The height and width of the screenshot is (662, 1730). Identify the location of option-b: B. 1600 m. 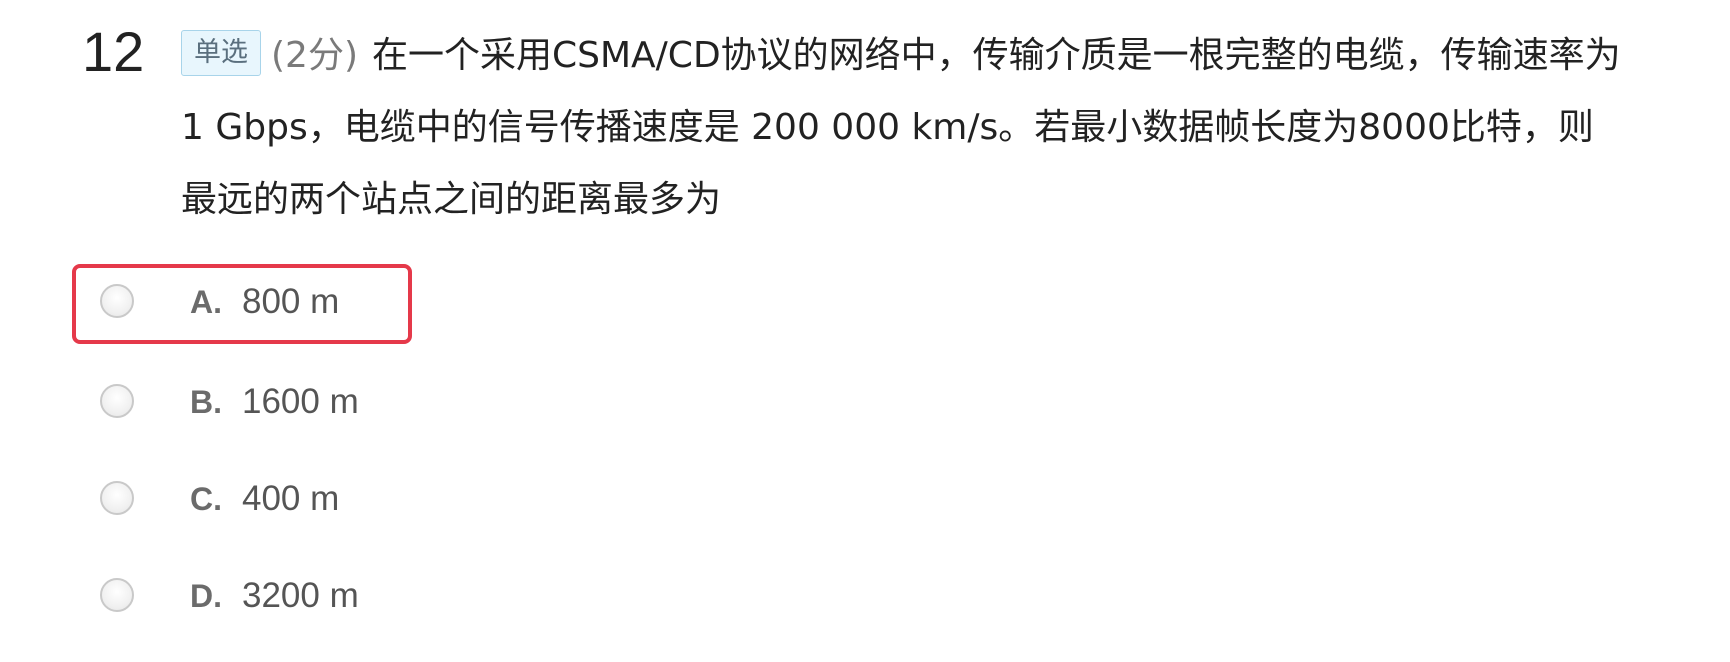
(242, 404).